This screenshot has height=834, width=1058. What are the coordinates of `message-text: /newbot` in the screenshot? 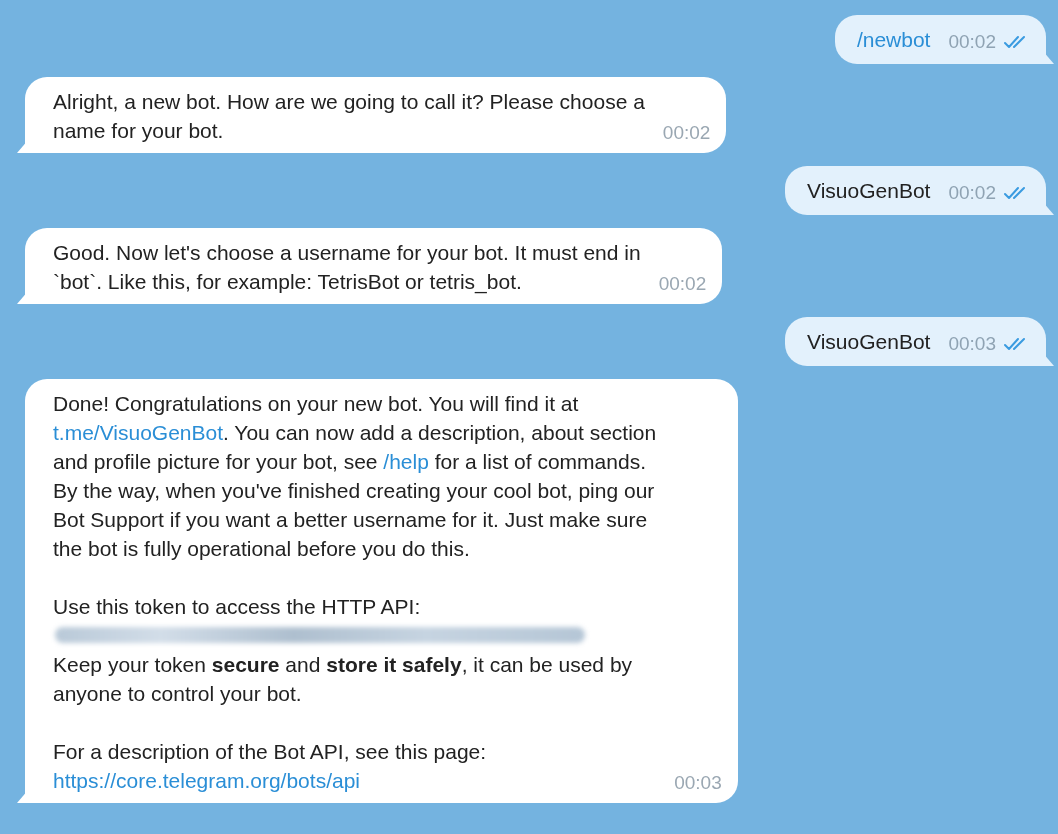 It's located at (893, 40).